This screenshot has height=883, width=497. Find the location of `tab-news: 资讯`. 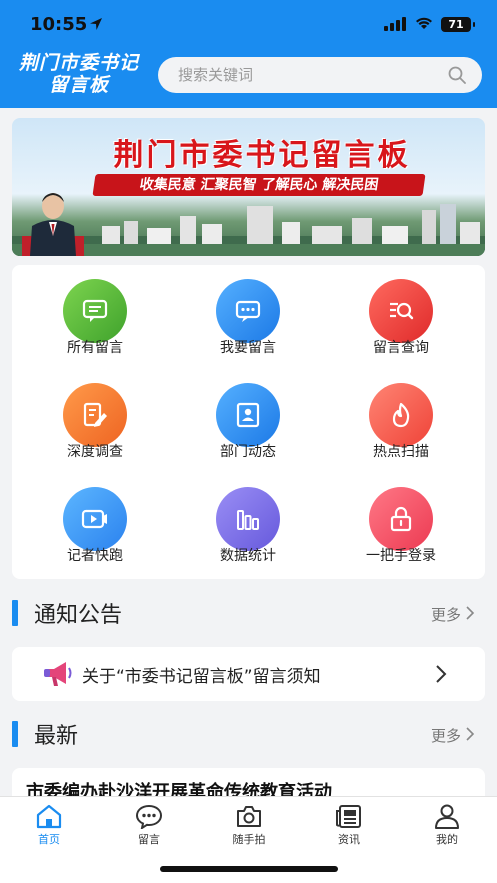

tab-news: 资讯 is located at coordinates (349, 823).